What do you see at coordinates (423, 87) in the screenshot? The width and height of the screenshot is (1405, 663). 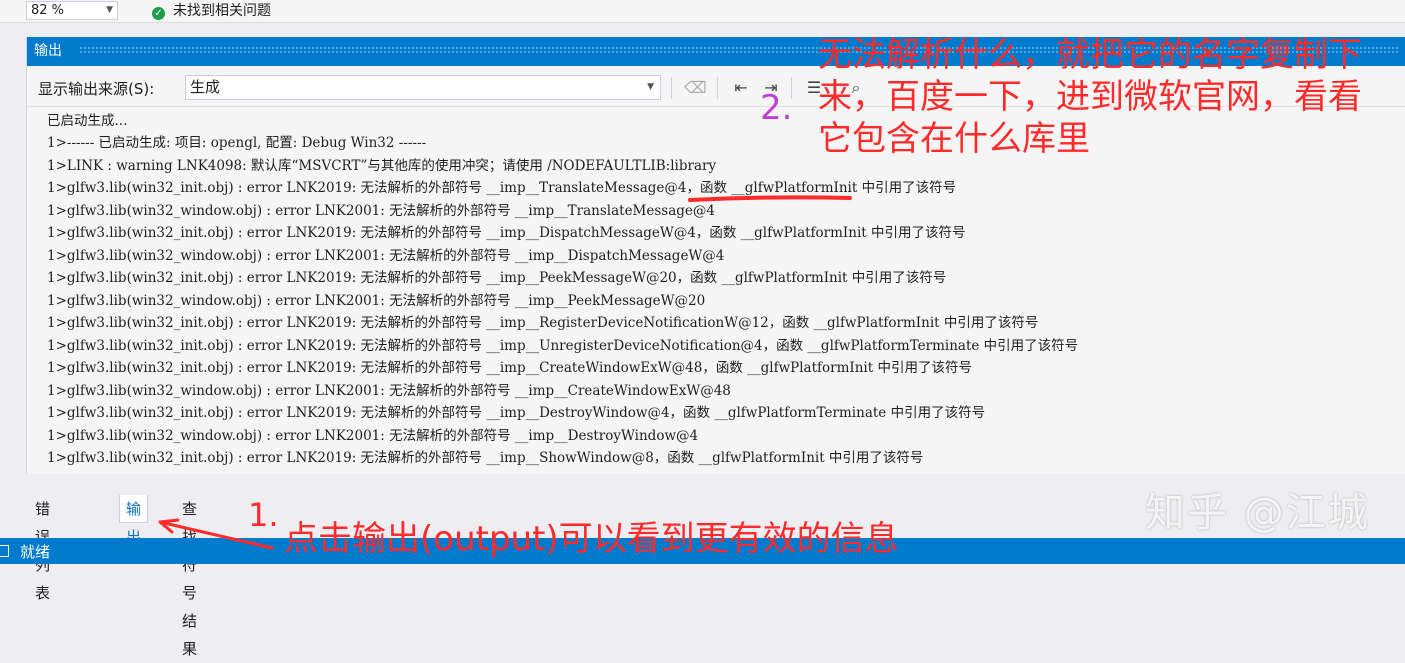 I see `output-source-select: 生成 ▼` at bounding box center [423, 87].